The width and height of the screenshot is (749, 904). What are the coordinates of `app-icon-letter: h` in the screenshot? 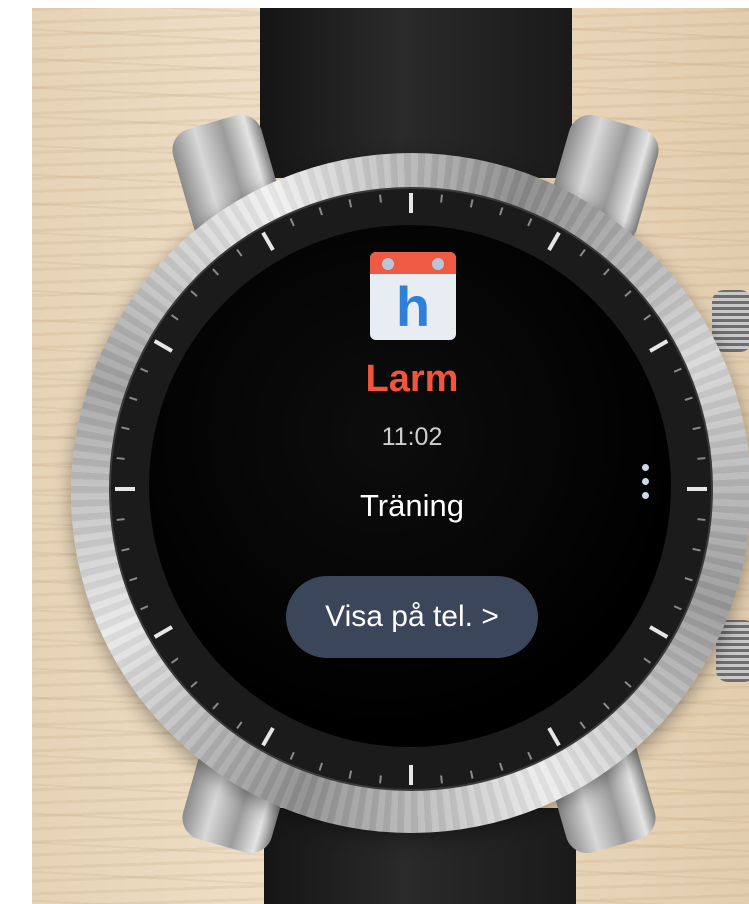 It's located at (413, 306).